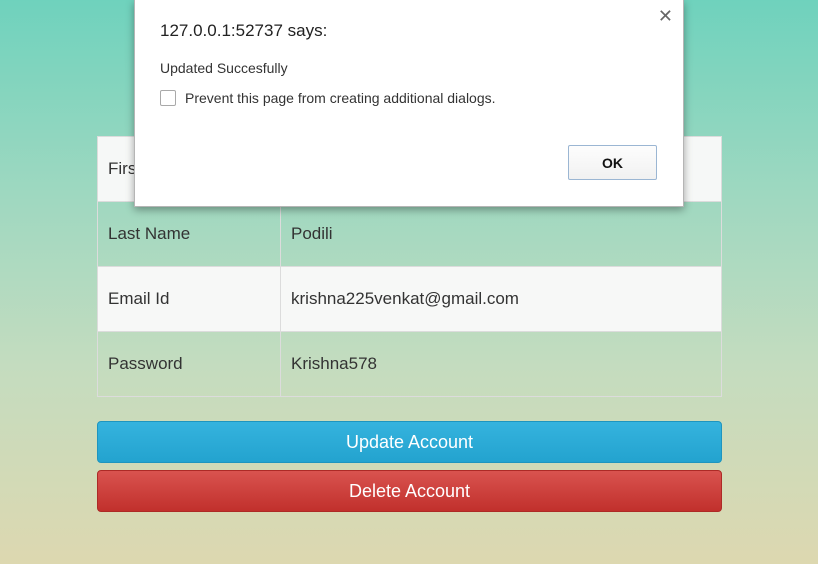  I want to click on close-icon: ✕, so click(665, 16).